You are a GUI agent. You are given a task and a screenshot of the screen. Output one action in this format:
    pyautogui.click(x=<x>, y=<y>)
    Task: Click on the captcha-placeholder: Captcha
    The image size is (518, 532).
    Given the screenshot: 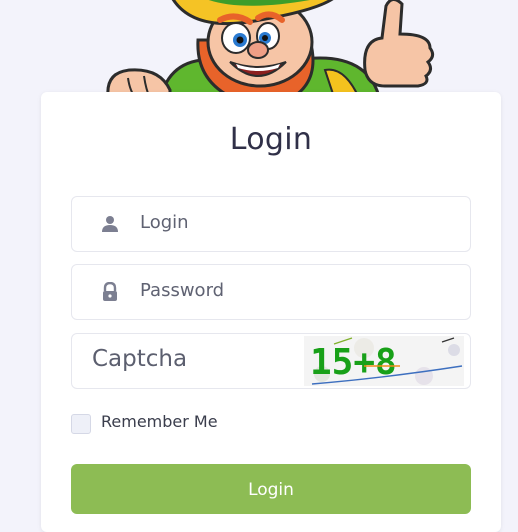 What is the action you would take?
    pyautogui.click(x=140, y=359)
    